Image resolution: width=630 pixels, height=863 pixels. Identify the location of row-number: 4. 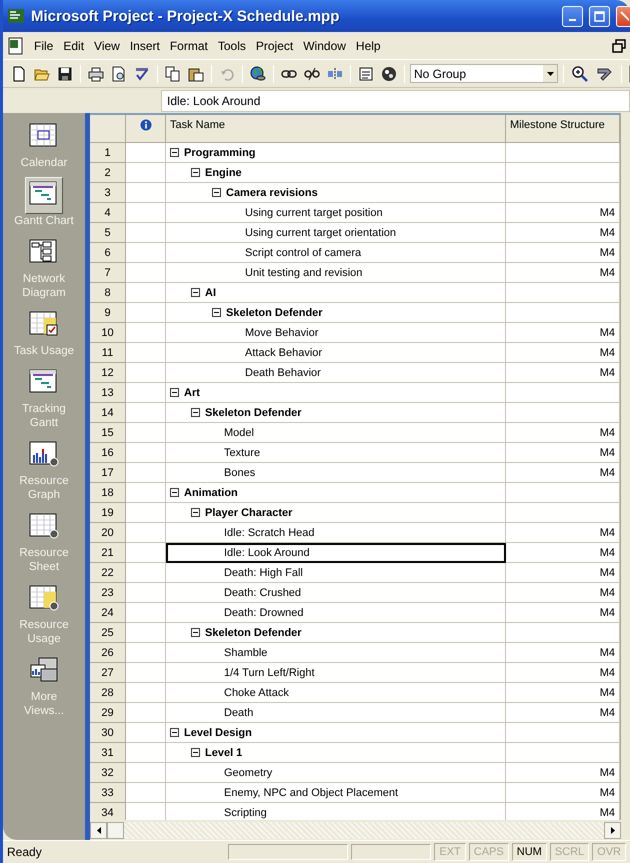
(108, 213).